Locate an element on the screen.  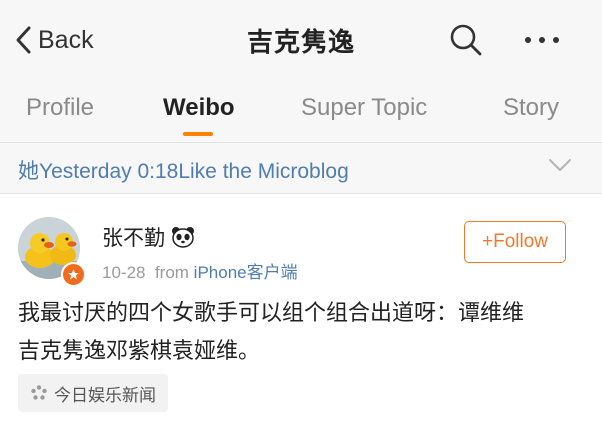
profile-tabs: Profile Weibo Super Topic Story is located at coordinates (301, 111).